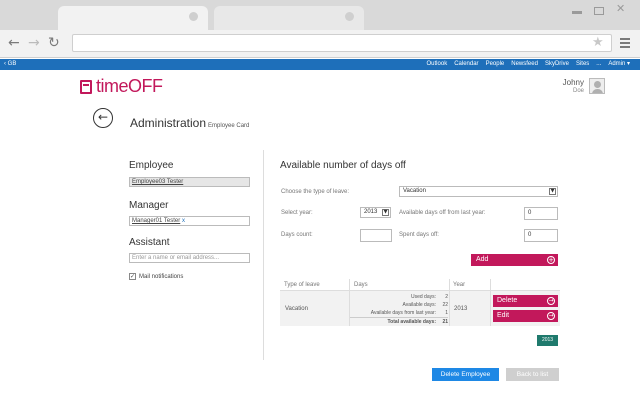 The width and height of the screenshot is (640, 401). I want to click on back-circle-icon: ←, so click(103, 118).